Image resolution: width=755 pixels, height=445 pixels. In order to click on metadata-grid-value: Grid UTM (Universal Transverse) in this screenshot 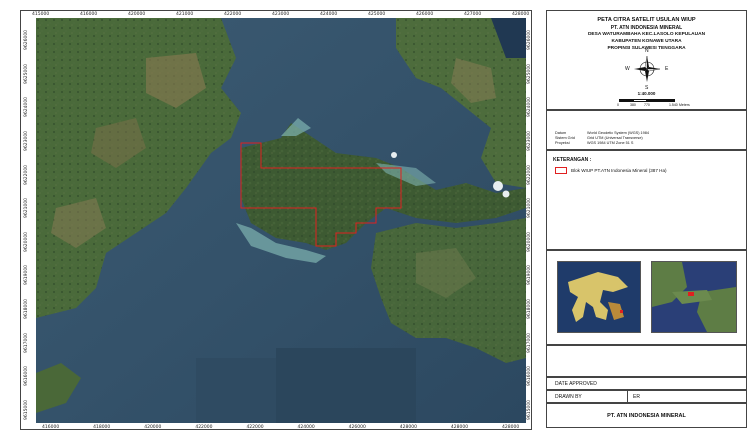, I will do `click(615, 138)`.